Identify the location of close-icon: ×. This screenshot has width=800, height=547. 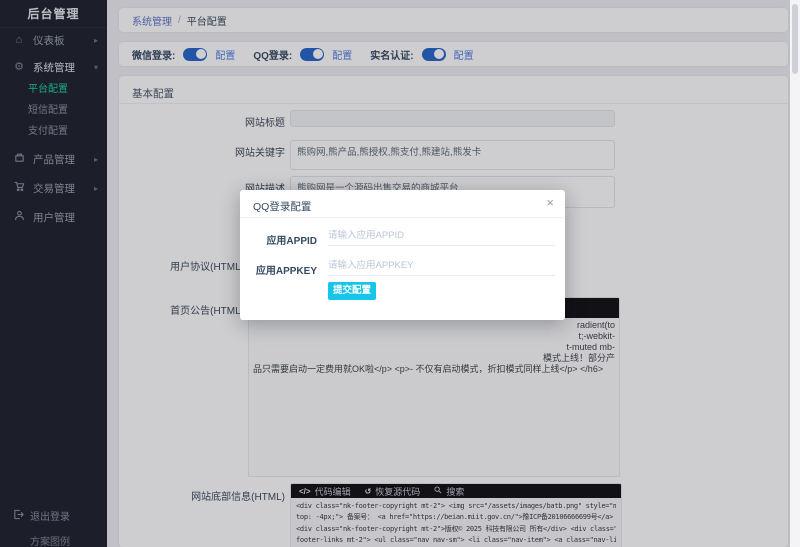
(550, 202).